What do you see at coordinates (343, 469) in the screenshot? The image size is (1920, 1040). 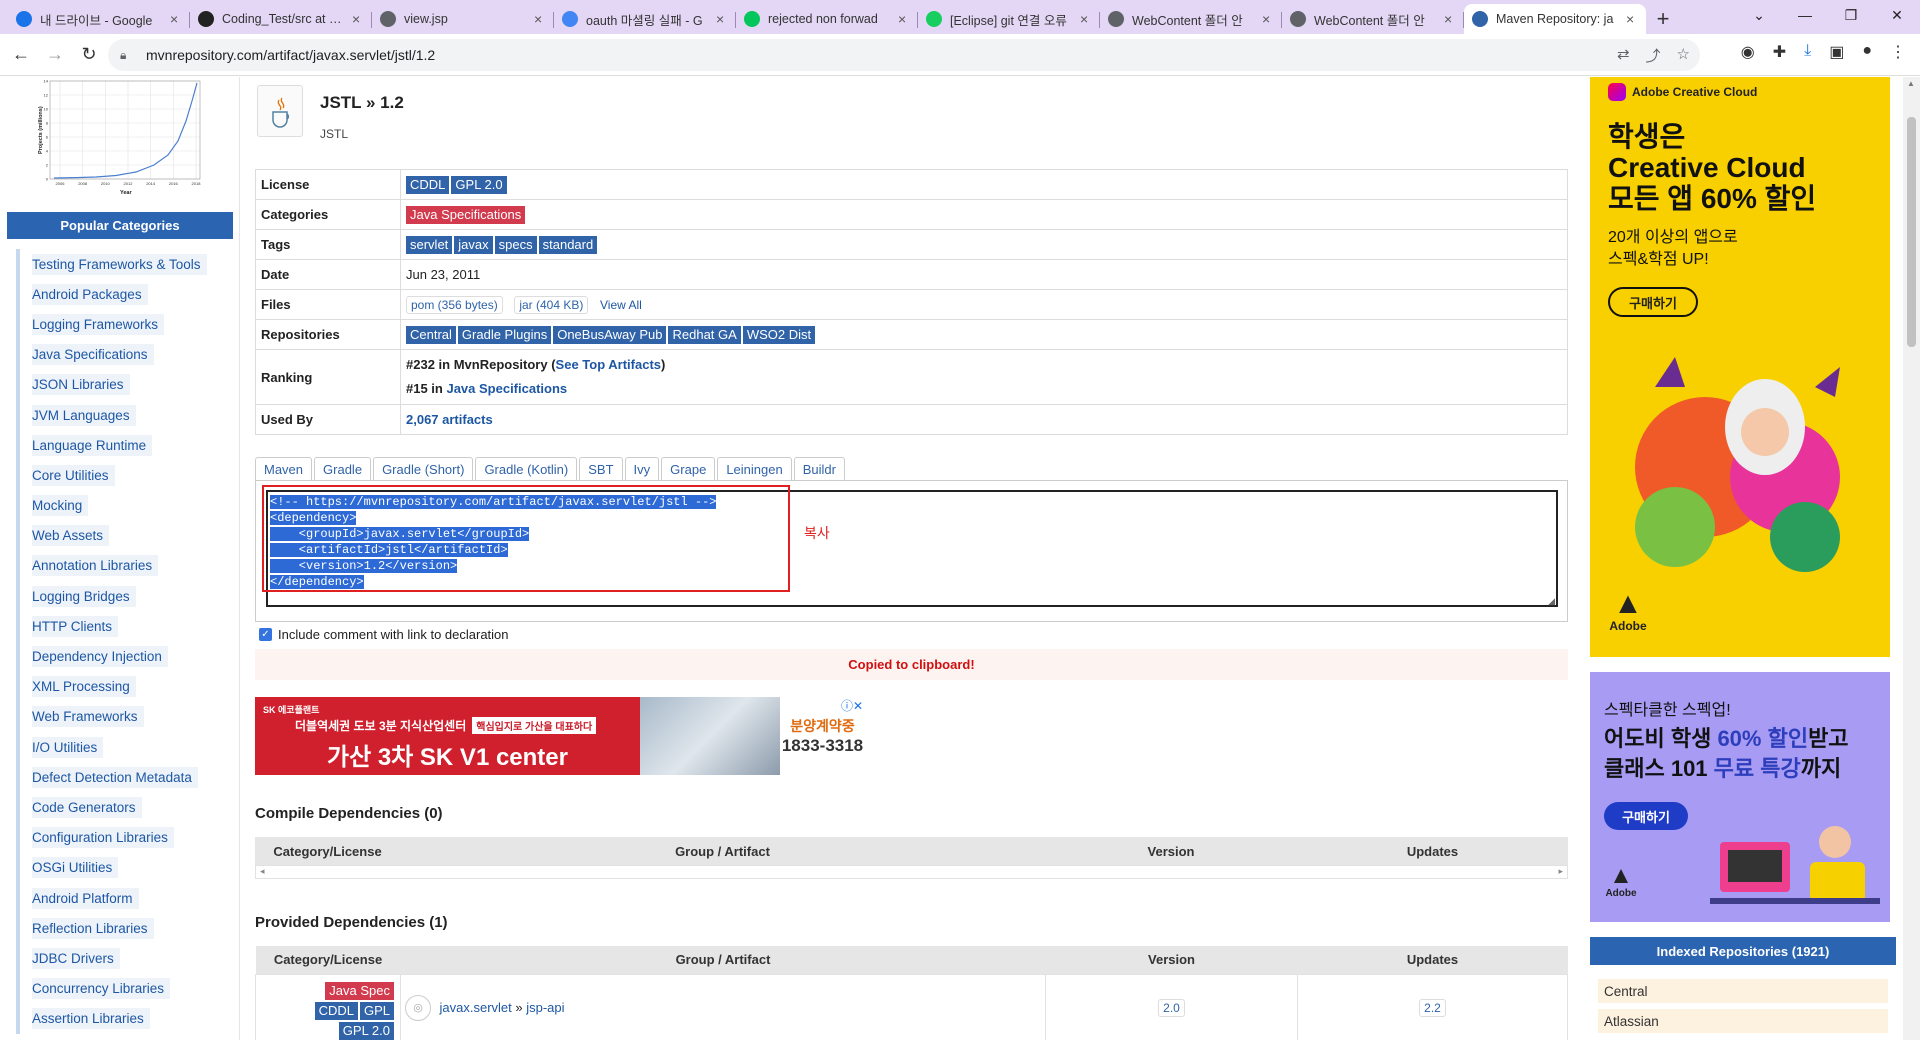 I see `build-tab: Gradle` at bounding box center [343, 469].